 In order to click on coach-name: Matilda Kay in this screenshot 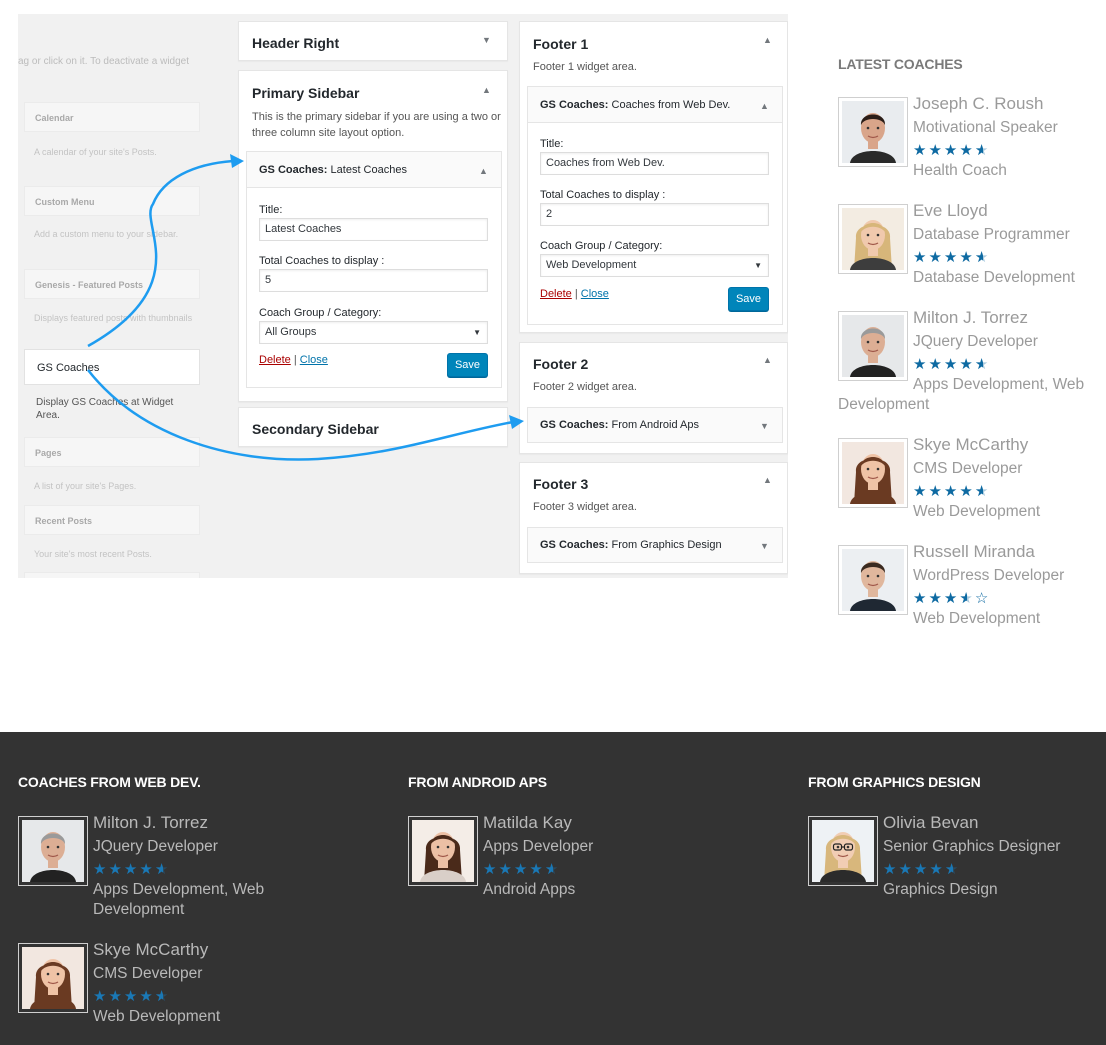, I will do `click(527, 823)`.